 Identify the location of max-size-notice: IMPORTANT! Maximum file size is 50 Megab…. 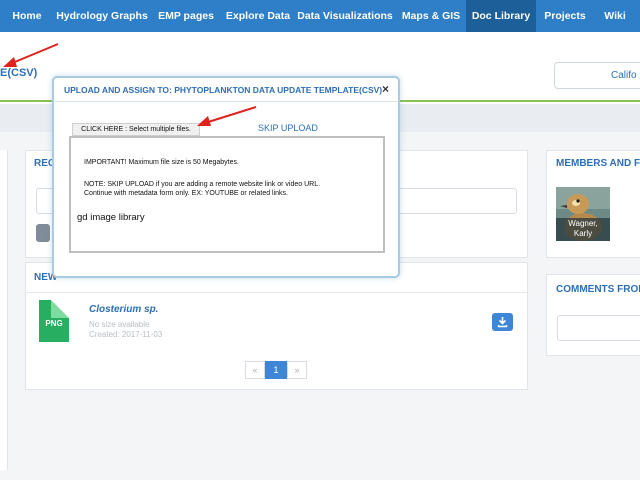
(161, 162).